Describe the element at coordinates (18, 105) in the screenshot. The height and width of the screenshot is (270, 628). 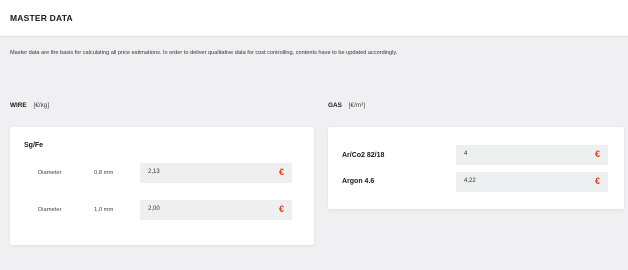
I see `wire-heading: WIRE` at that location.